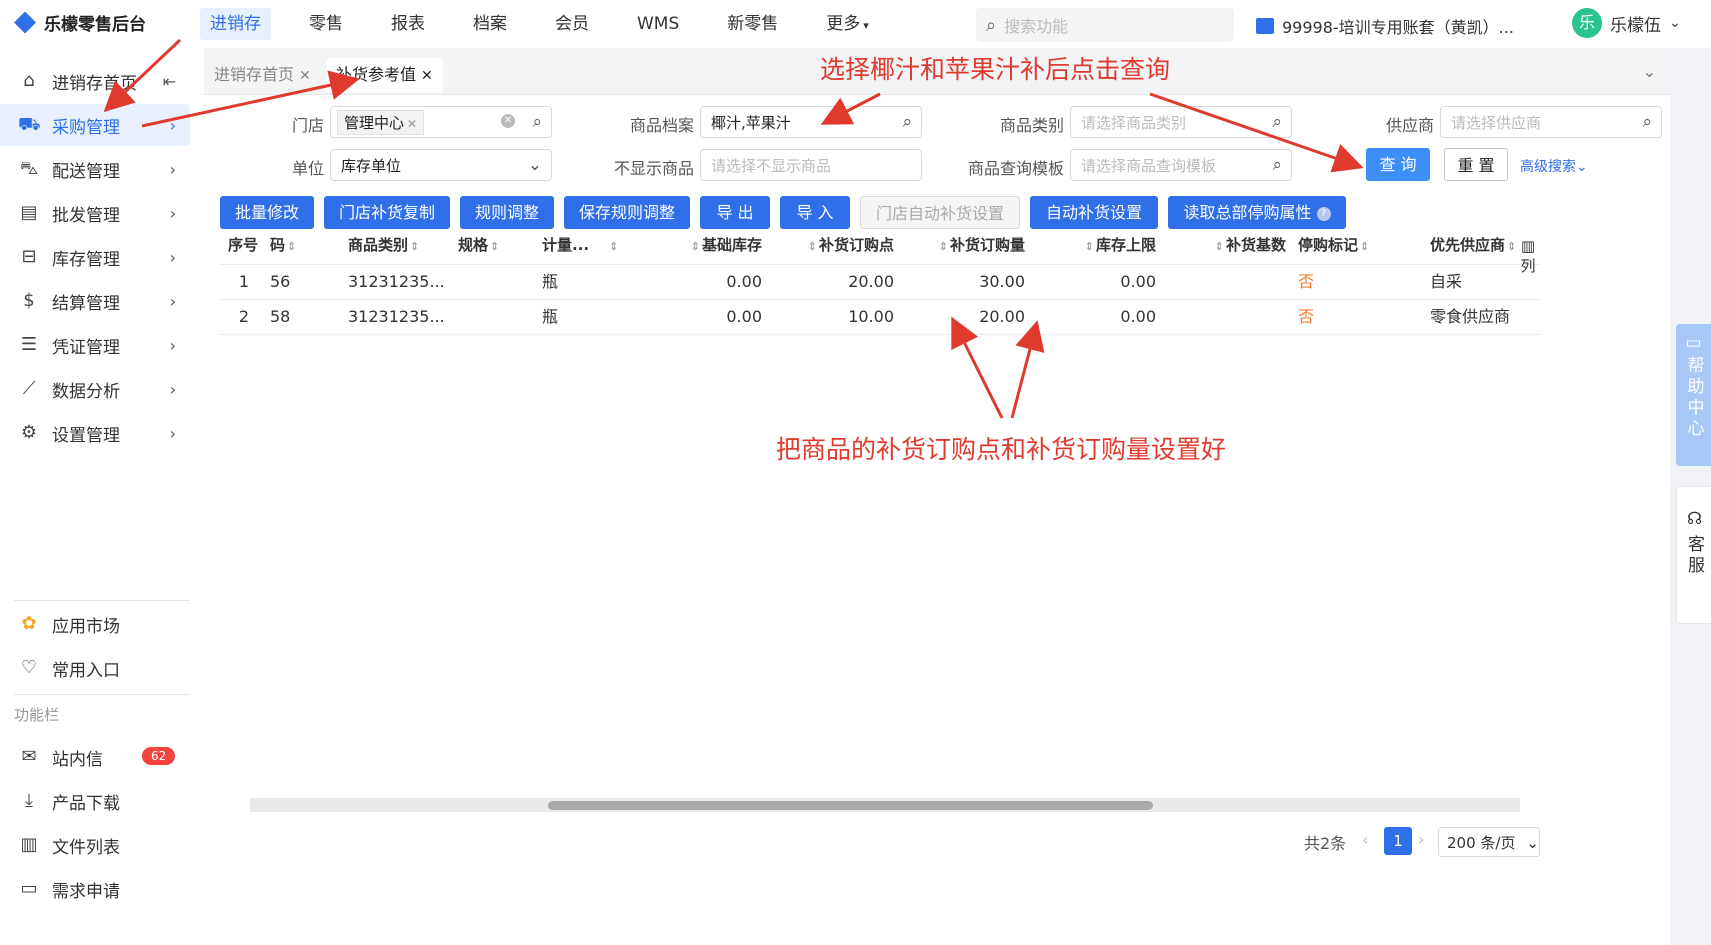 The height and width of the screenshot is (945, 1711). What do you see at coordinates (80, 22) in the screenshot?
I see `app-logo: 乐檬零售后台` at bounding box center [80, 22].